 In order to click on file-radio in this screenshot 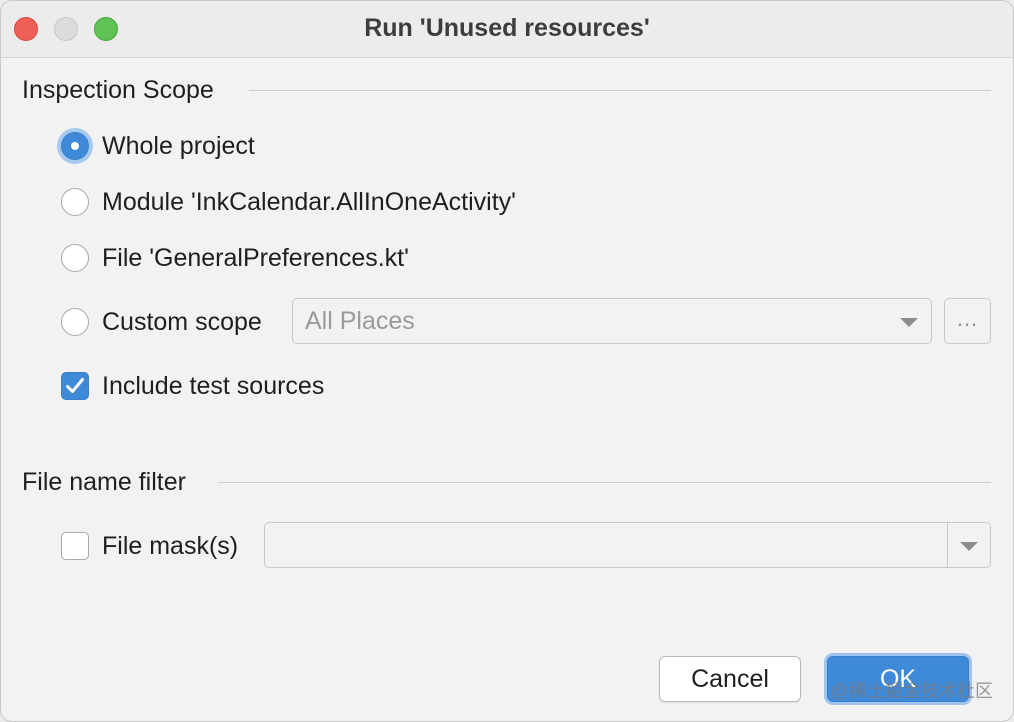, I will do `click(75, 258)`.